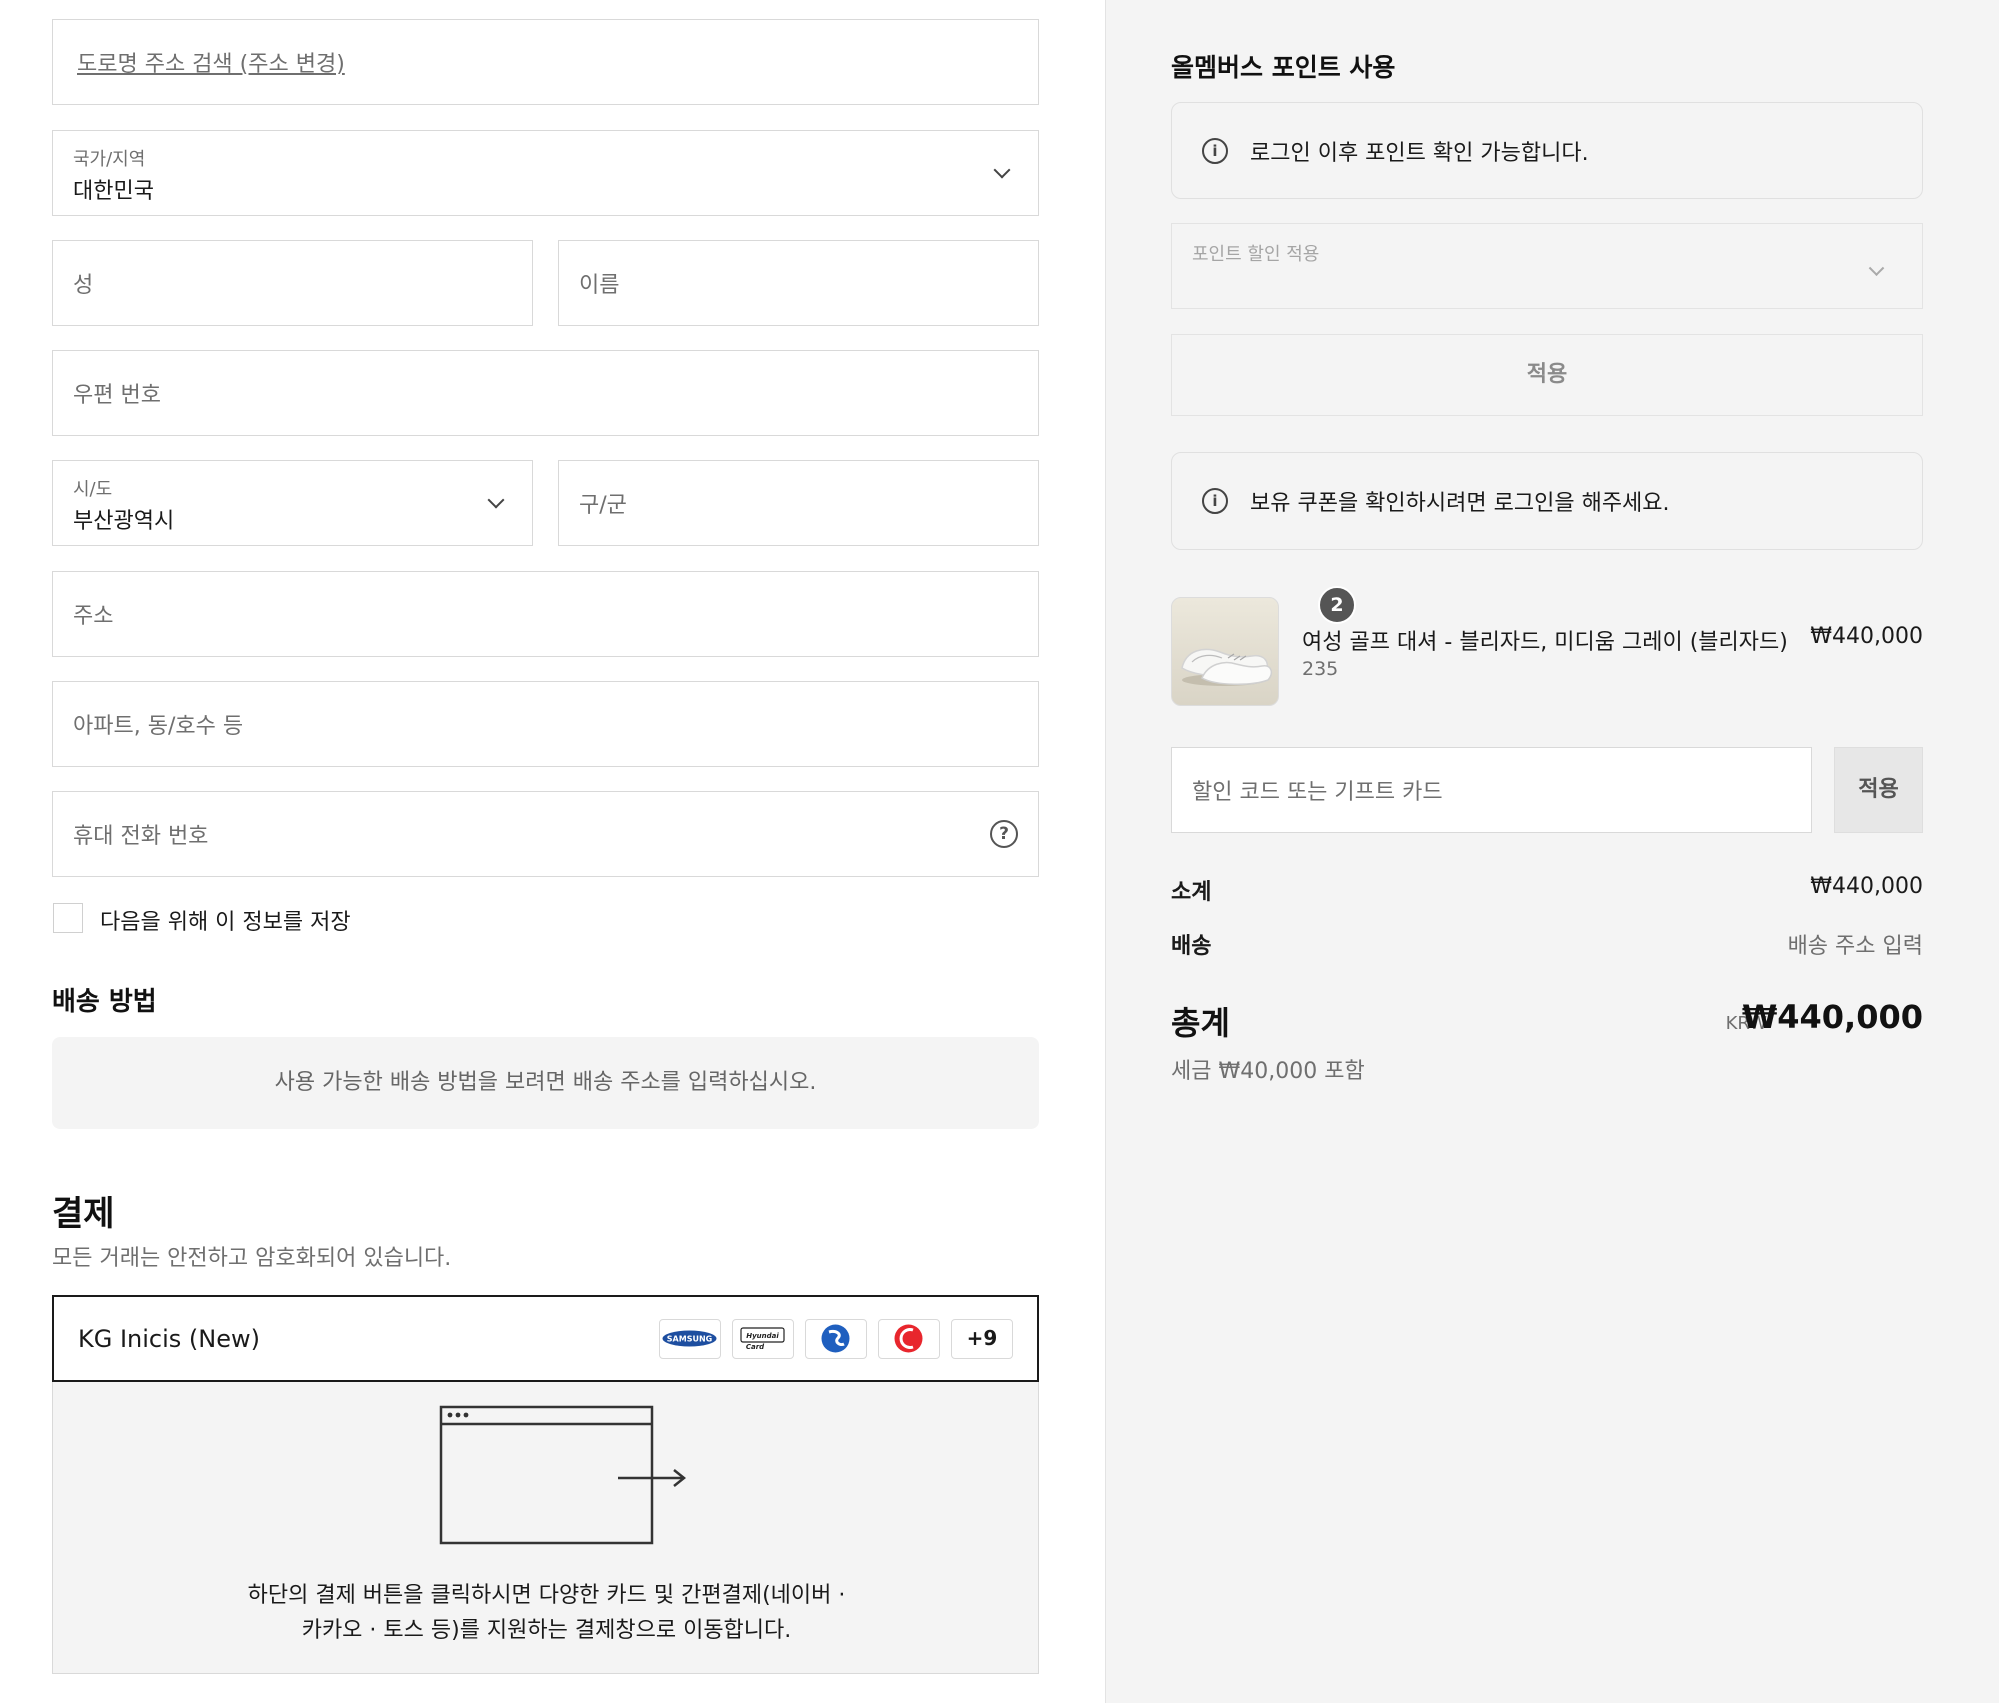  What do you see at coordinates (1547, 266) in the screenshot?
I see `points-discount-select: 포인트 할인 적용` at bounding box center [1547, 266].